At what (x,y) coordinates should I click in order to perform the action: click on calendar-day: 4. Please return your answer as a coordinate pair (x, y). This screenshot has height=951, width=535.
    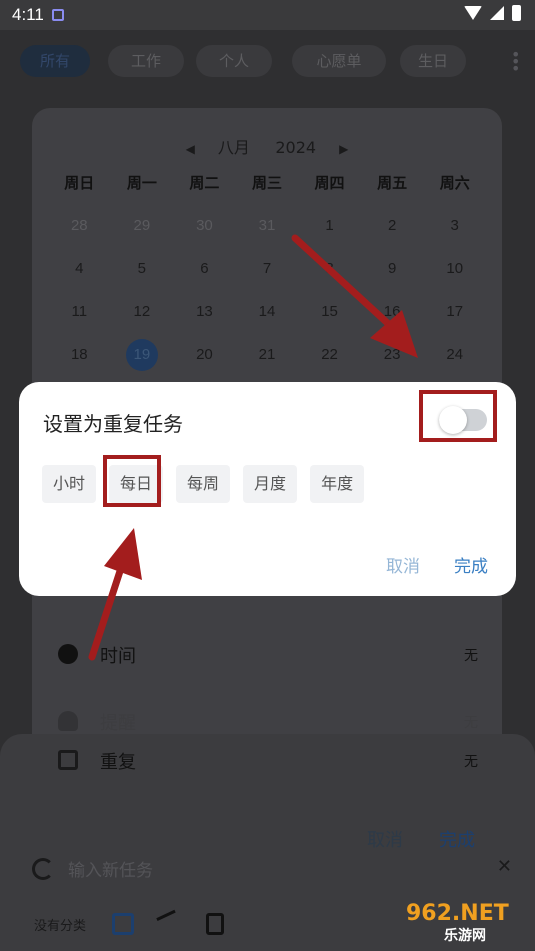
    Looking at the image, I should click on (79, 268).